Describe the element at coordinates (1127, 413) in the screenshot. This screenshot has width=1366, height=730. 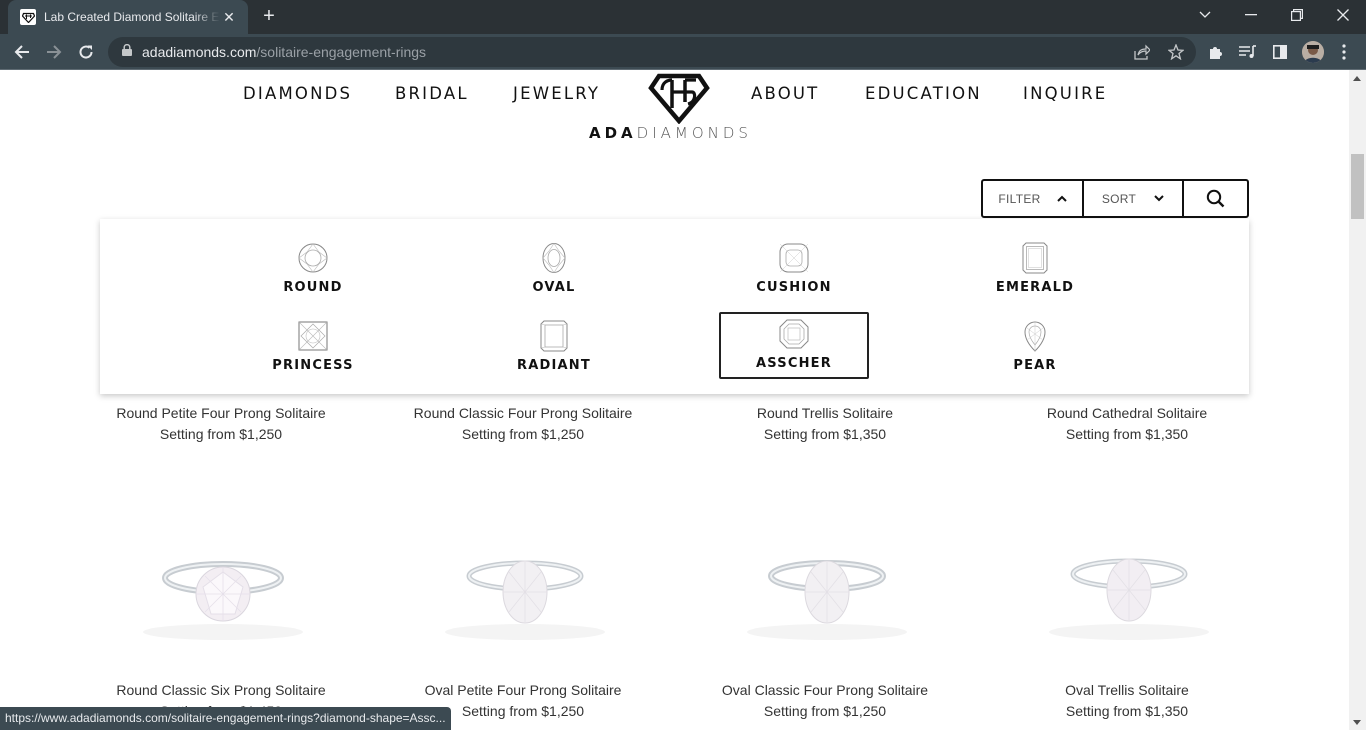
I see `product-name: Round Cathedral Solitaire` at that location.